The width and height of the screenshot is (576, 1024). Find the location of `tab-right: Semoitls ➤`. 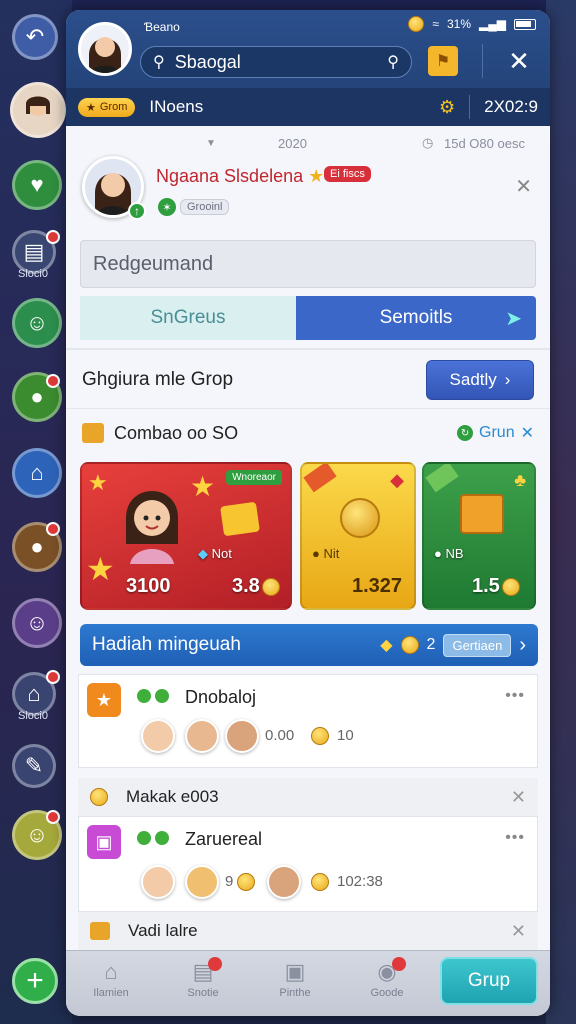

tab-right: Semoitls ➤ is located at coordinates (416, 318).